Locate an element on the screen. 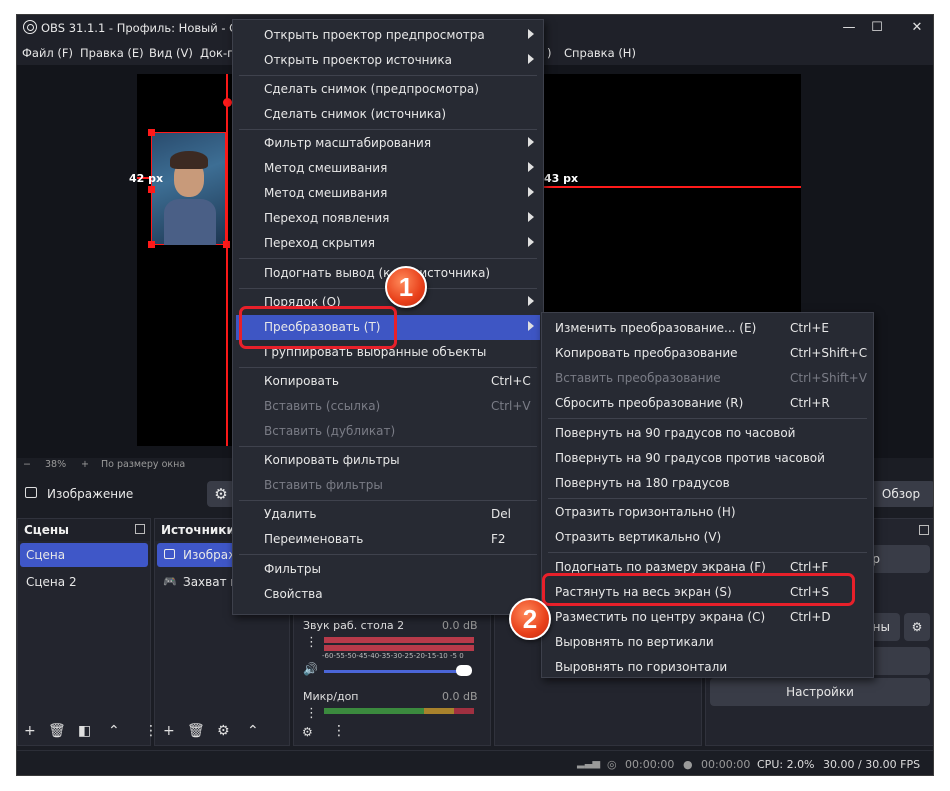 The image size is (950, 791). menu-item-shortcut: Ctrl+V is located at coordinates (511, 406).